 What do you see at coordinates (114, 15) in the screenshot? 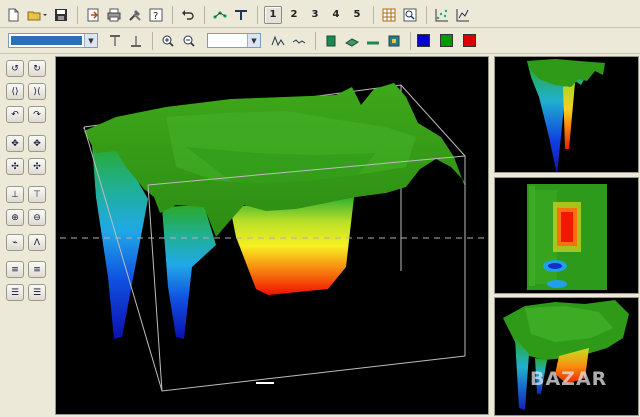
I see `print-icon` at bounding box center [114, 15].